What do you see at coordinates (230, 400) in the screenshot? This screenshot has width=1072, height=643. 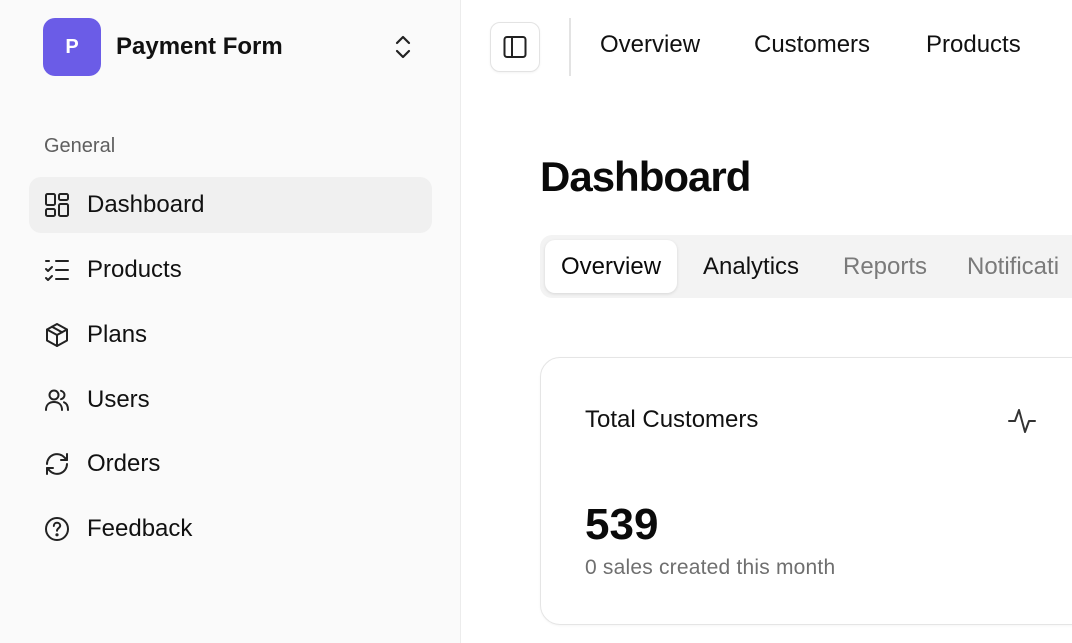 I see `sidebar-item-users: Users` at bounding box center [230, 400].